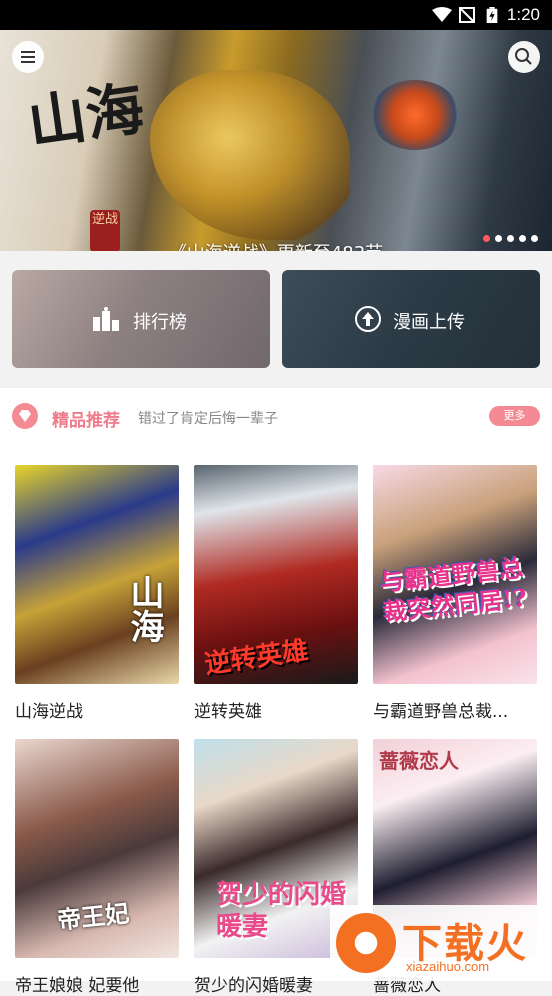 Image resolution: width=552 pixels, height=996 pixels. I want to click on comic-cover: 与霸道野兽总裁突然同居!?, so click(455, 574).